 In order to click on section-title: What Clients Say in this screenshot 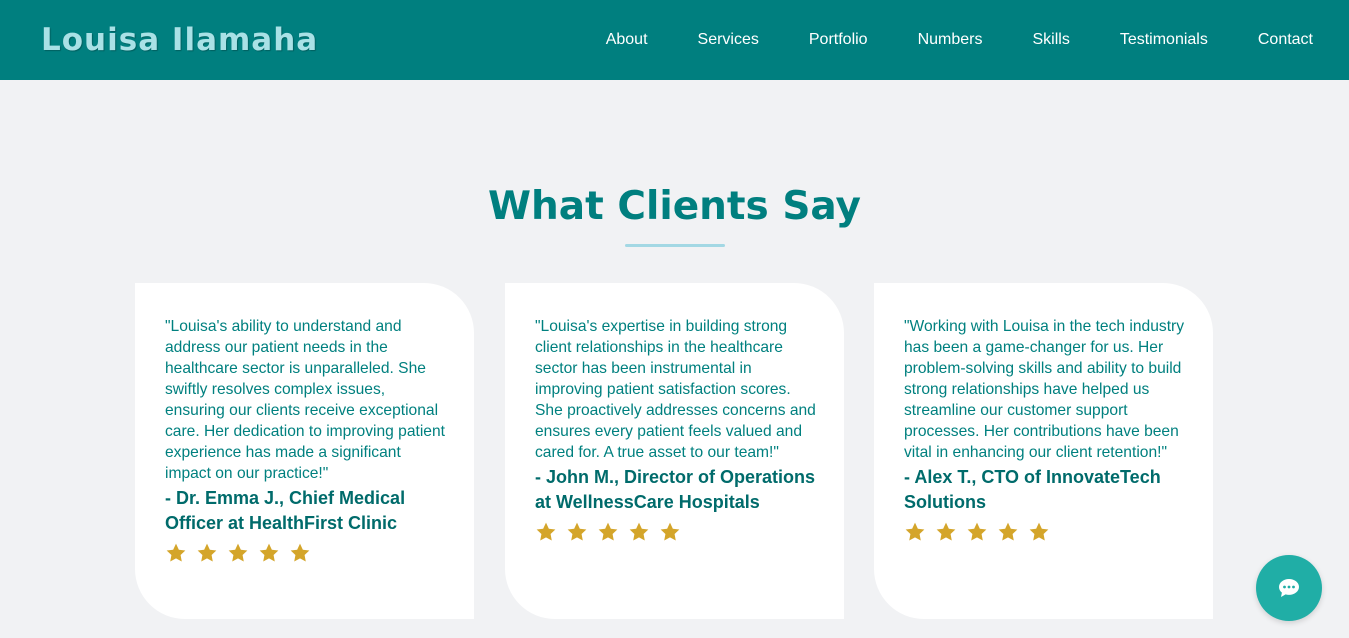, I will do `click(674, 206)`.